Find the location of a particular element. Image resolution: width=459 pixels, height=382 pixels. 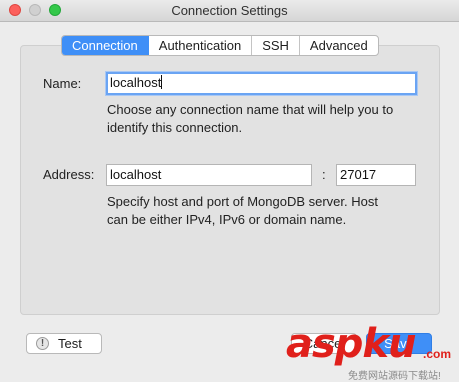

tab-advanced: Advanced is located at coordinates (339, 45).